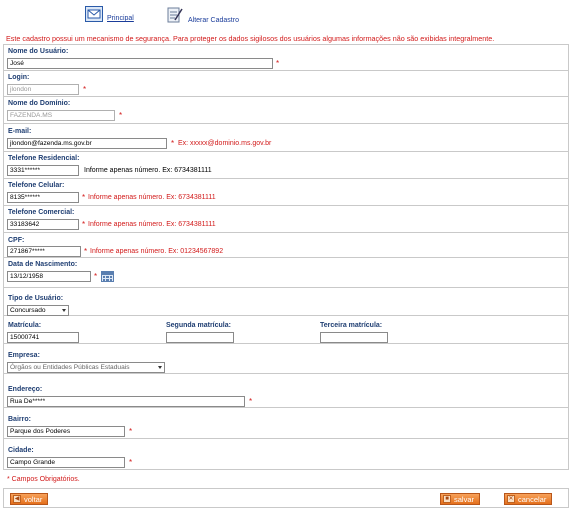 Image resolution: width=571 pixels, height=513 pixels. I want to click on label-bairro: Bairro:, so click(19, 419).